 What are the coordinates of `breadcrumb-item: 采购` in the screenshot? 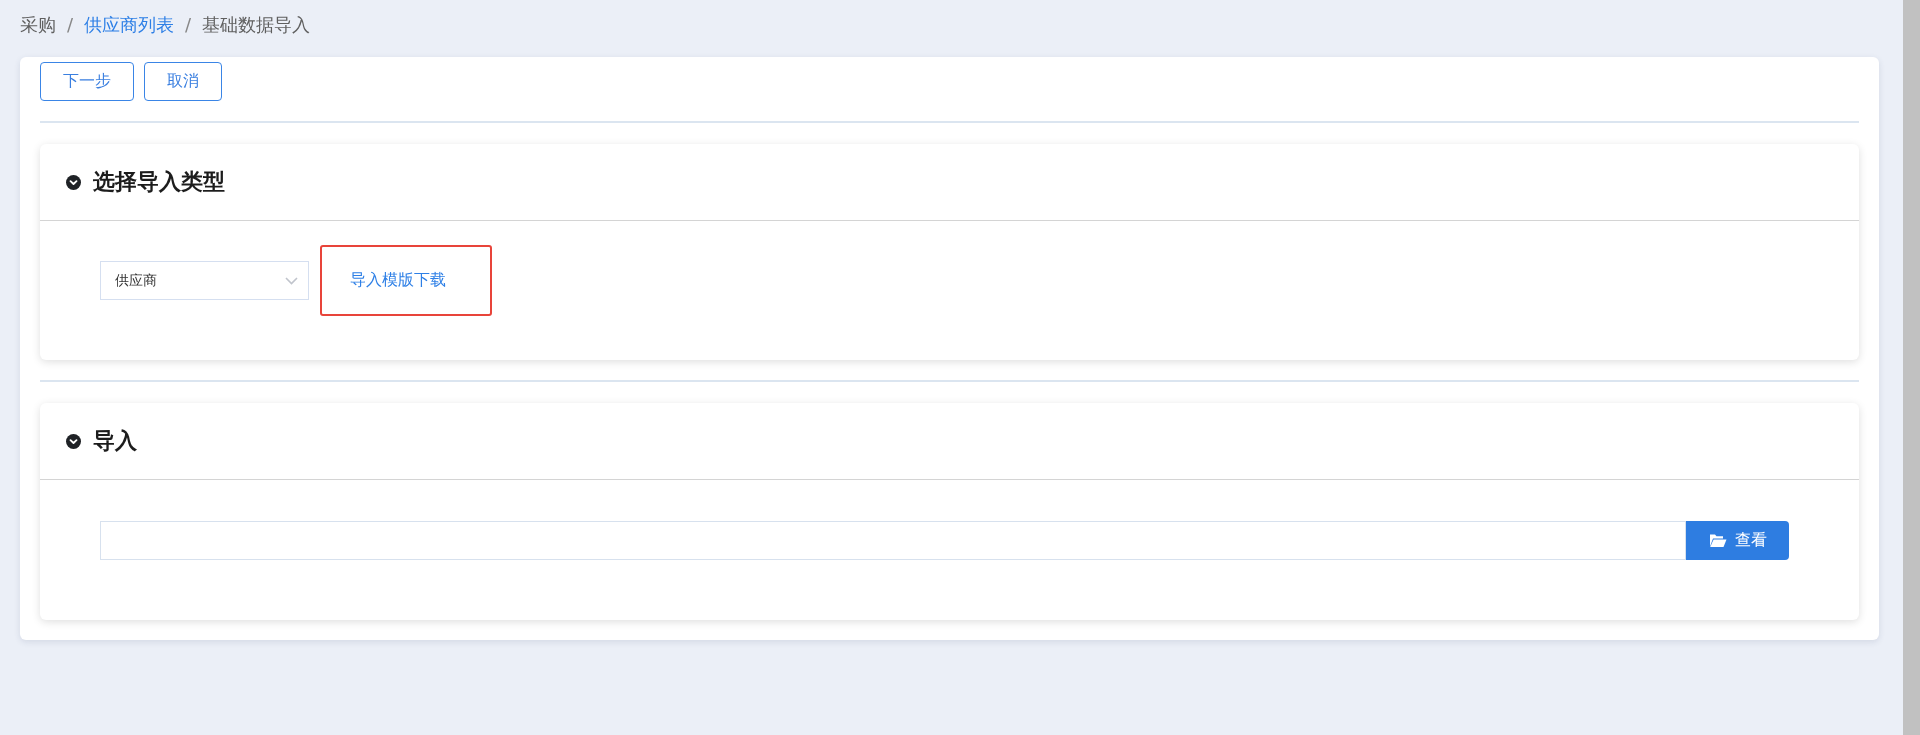 It's located at (38, 25).